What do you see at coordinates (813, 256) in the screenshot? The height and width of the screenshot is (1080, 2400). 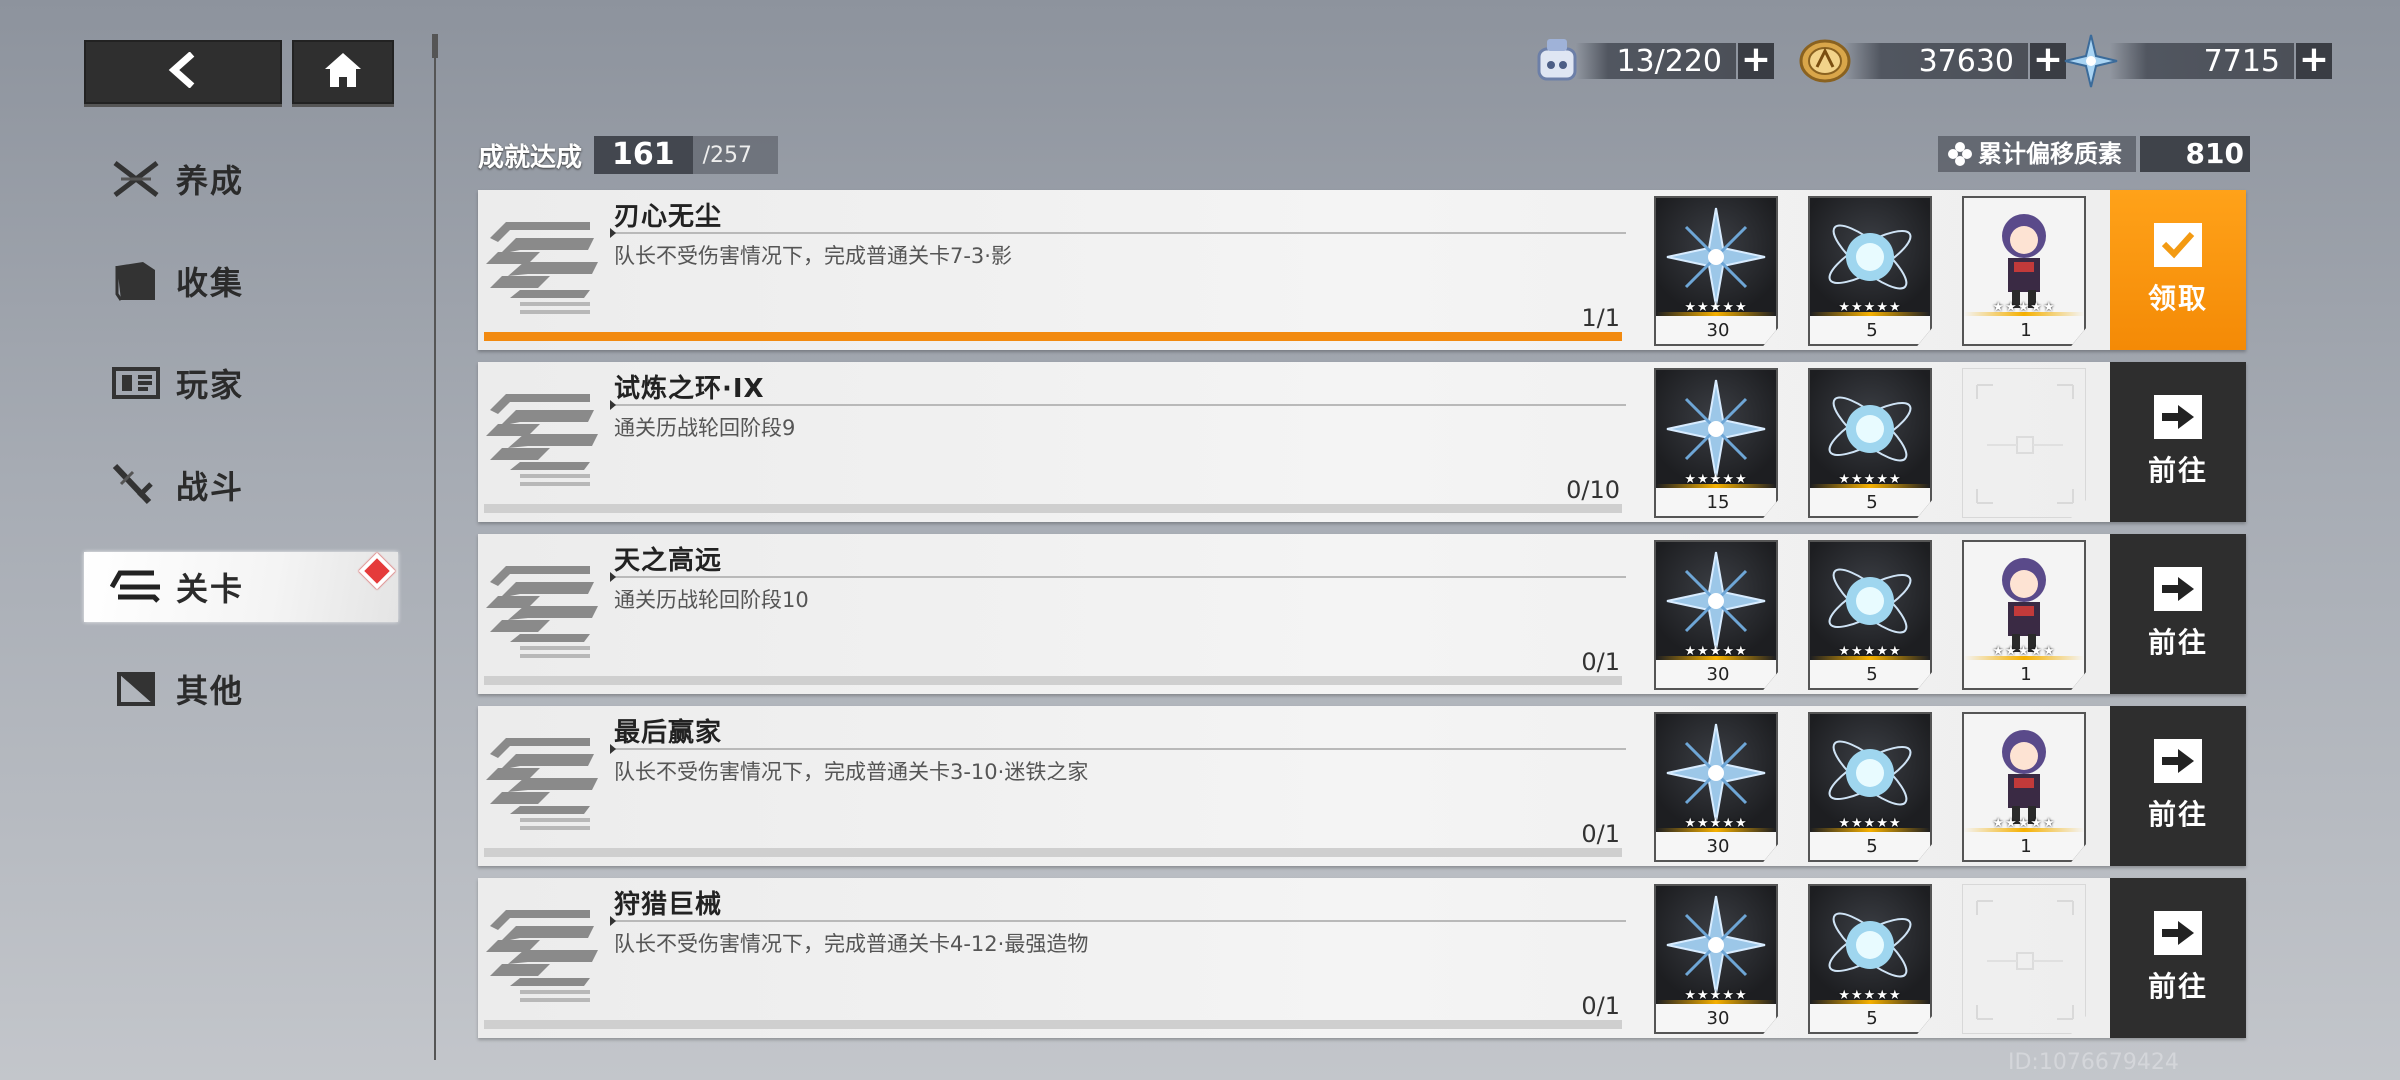 I see `achievement-description: 队长不受伤害情况下，完成普通关卡7-3·影` at bounding box center [813, 256].